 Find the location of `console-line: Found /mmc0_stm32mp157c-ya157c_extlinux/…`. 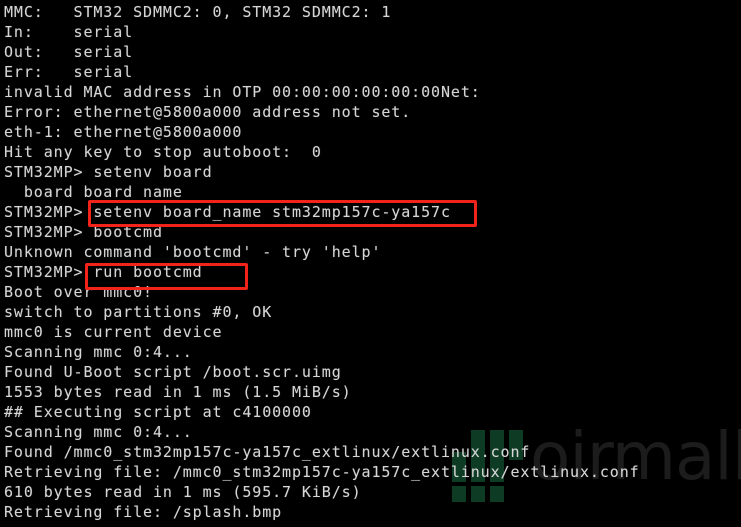

console-line: Found /mmc0_stm32mp157c-ya157c_extlinux/… is located at coordinates (267, 452).